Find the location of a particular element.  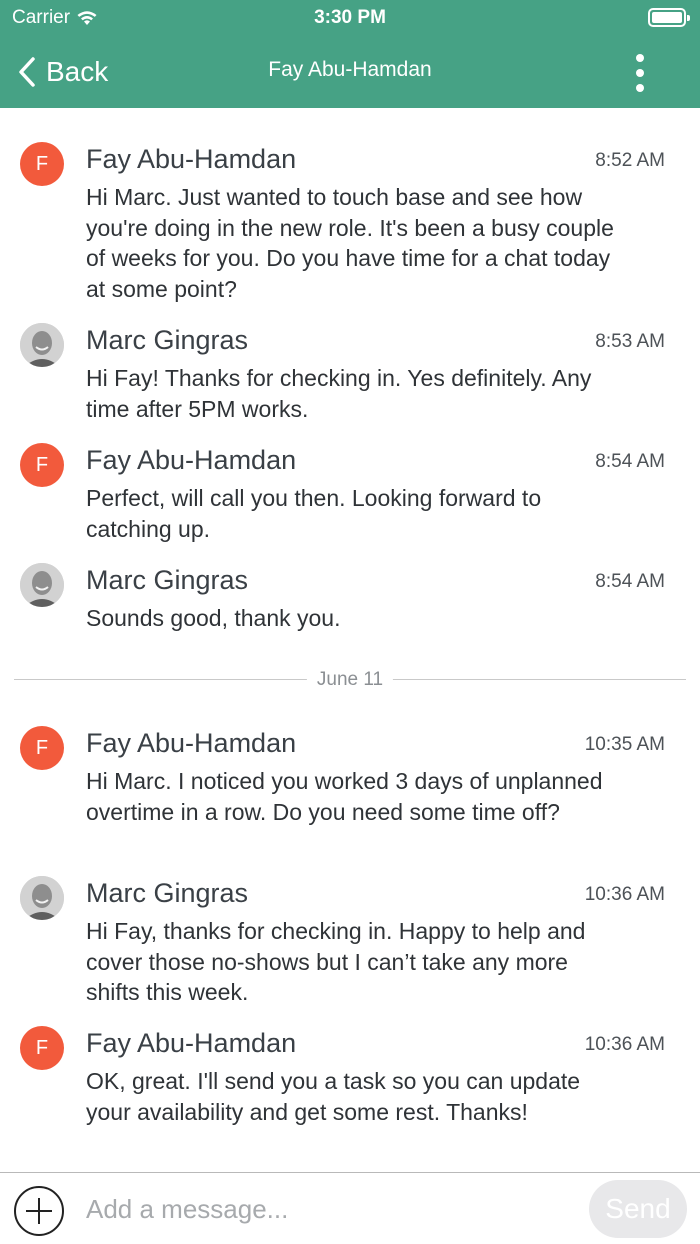

message-time: 8:52 AM is located at coordinates (630, 160).